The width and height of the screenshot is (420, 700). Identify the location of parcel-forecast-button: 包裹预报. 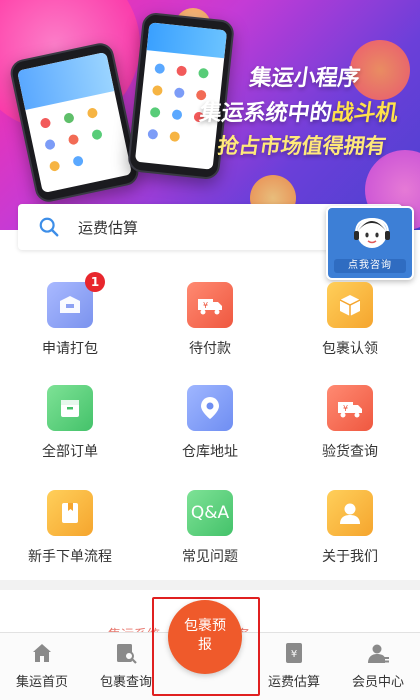
(205, 637).